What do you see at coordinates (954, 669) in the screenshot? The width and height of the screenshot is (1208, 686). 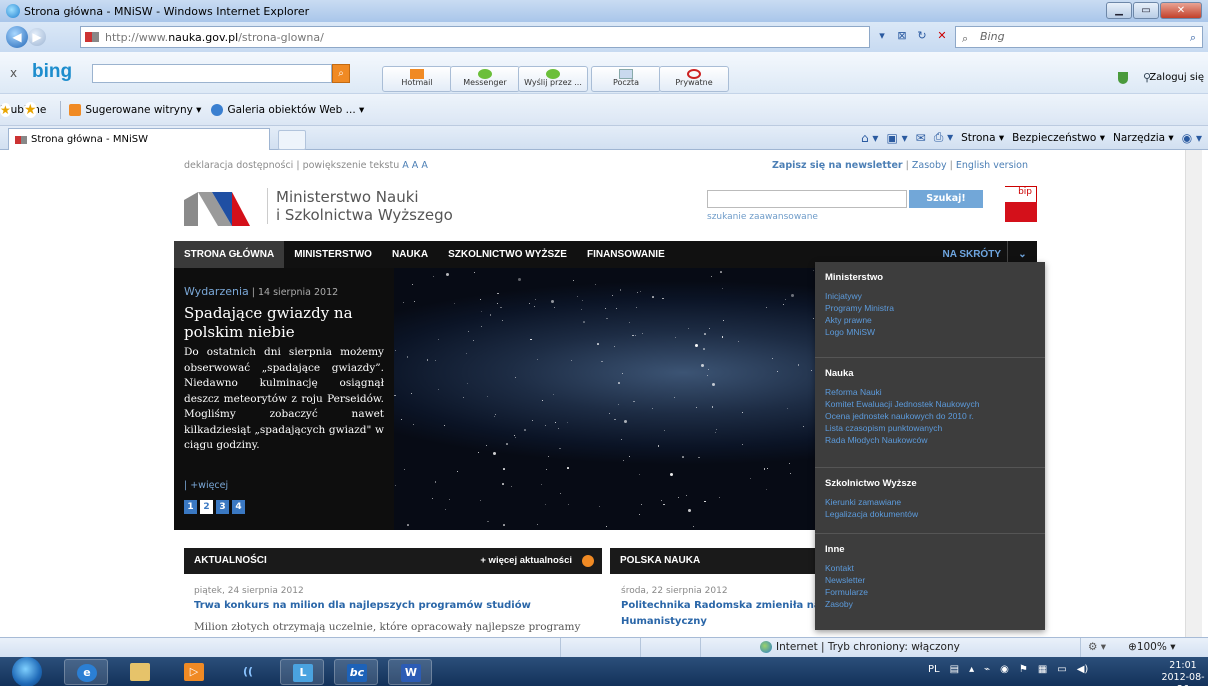 I see `keyboard-icon: ▤` at bounding box center [954, 669].